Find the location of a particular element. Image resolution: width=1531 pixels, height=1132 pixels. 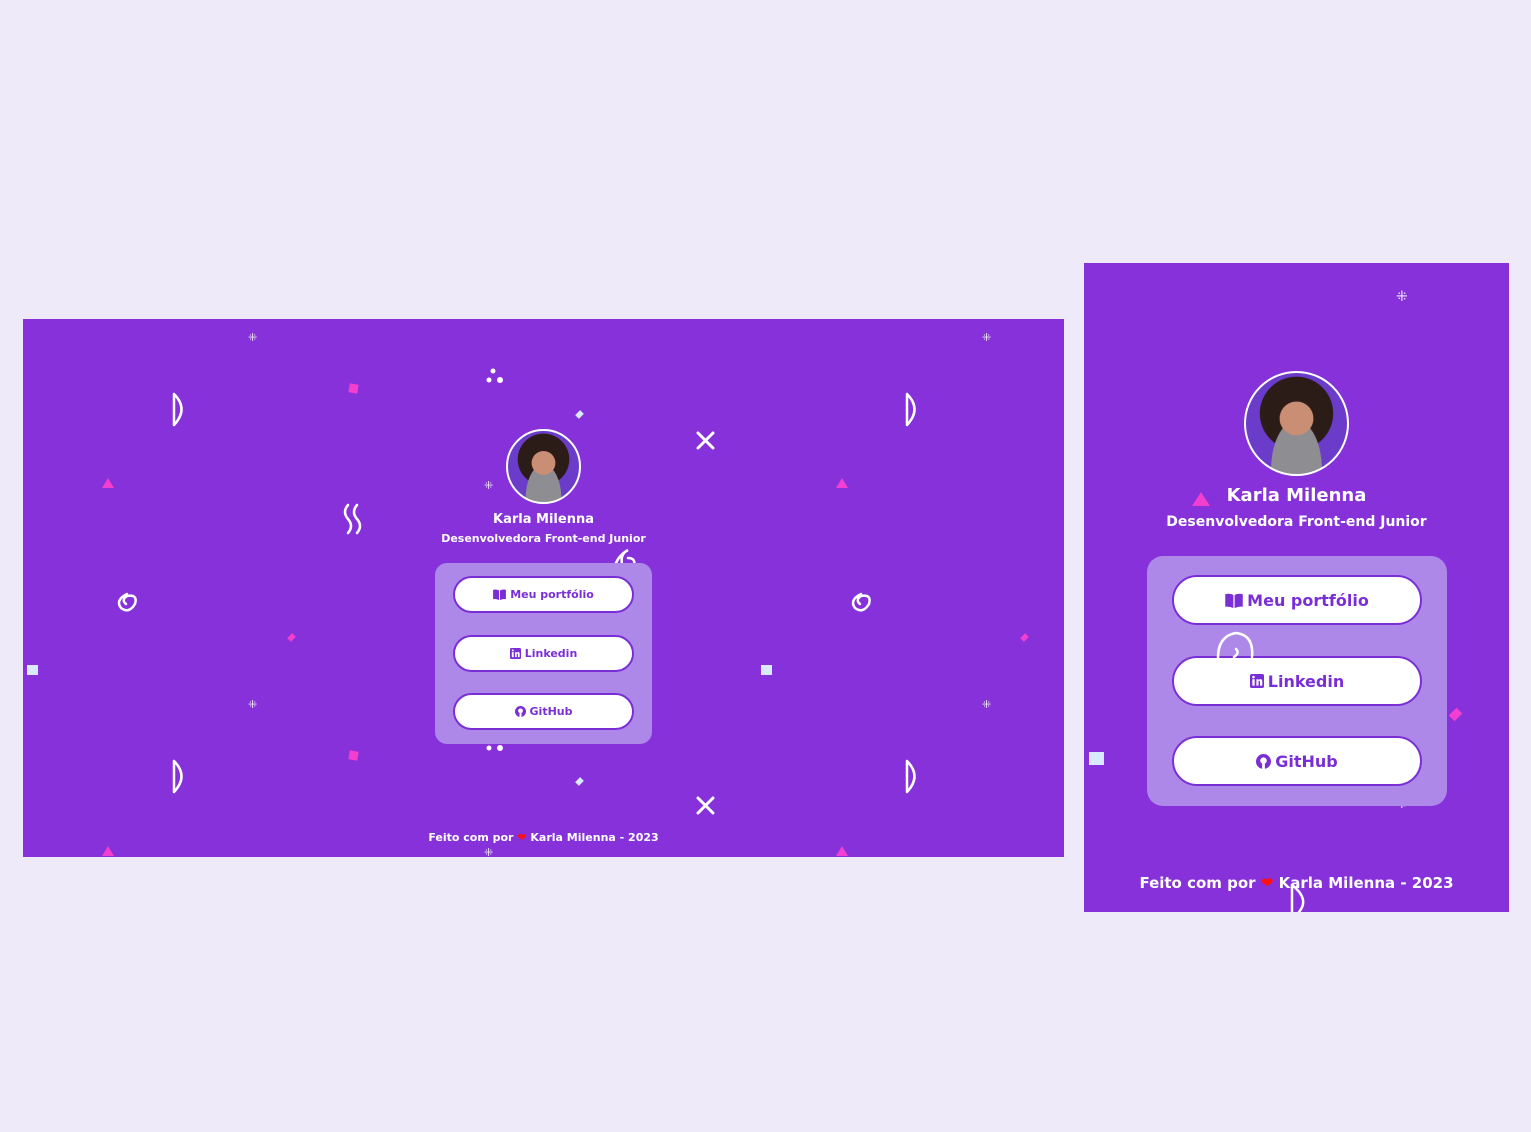

linkedin-button: Linkedin is located at coordinates (543, 653).